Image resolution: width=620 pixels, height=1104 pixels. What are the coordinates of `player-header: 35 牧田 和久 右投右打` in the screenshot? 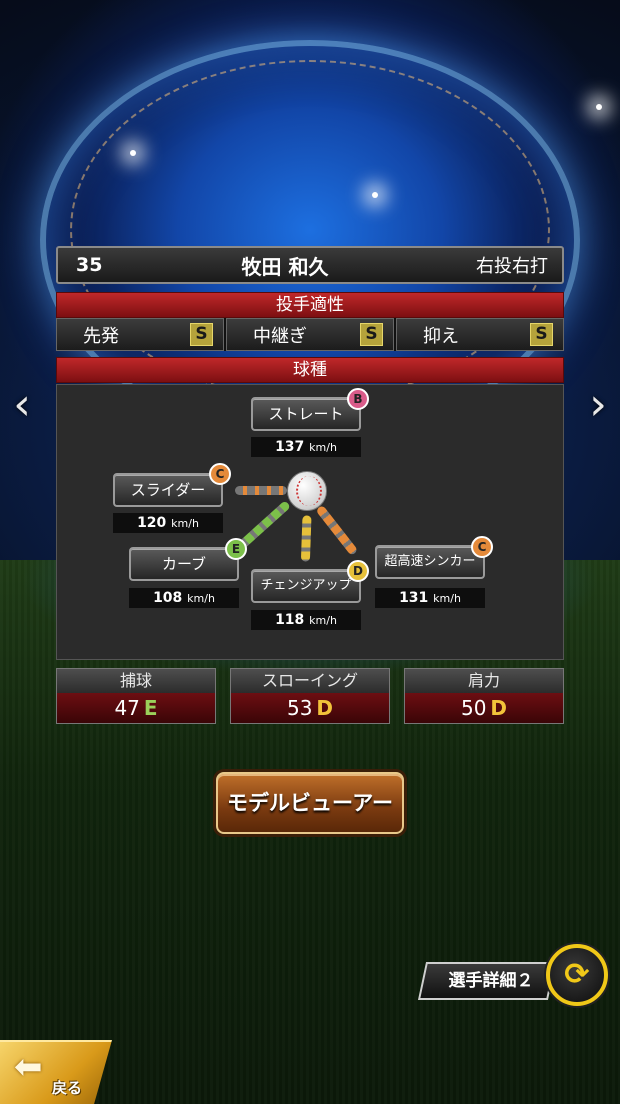 It's located at (310, 265).